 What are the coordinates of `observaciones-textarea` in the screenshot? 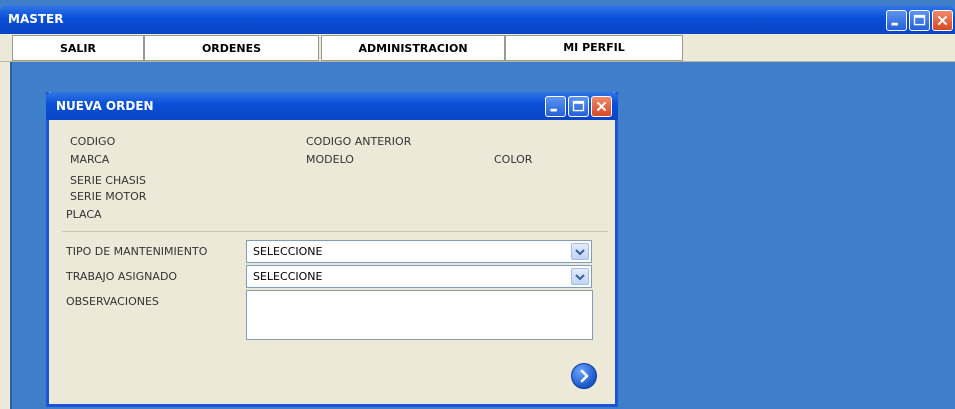 It's located at (419, 315).